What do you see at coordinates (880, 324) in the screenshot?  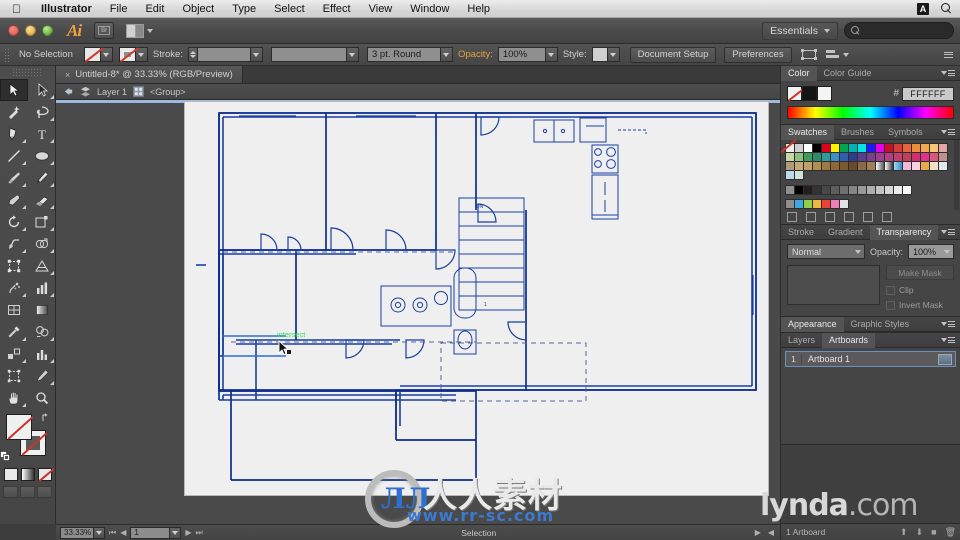 I see `tab-graphic-styles: Graphic Styles` at bounding box center [880, 324].